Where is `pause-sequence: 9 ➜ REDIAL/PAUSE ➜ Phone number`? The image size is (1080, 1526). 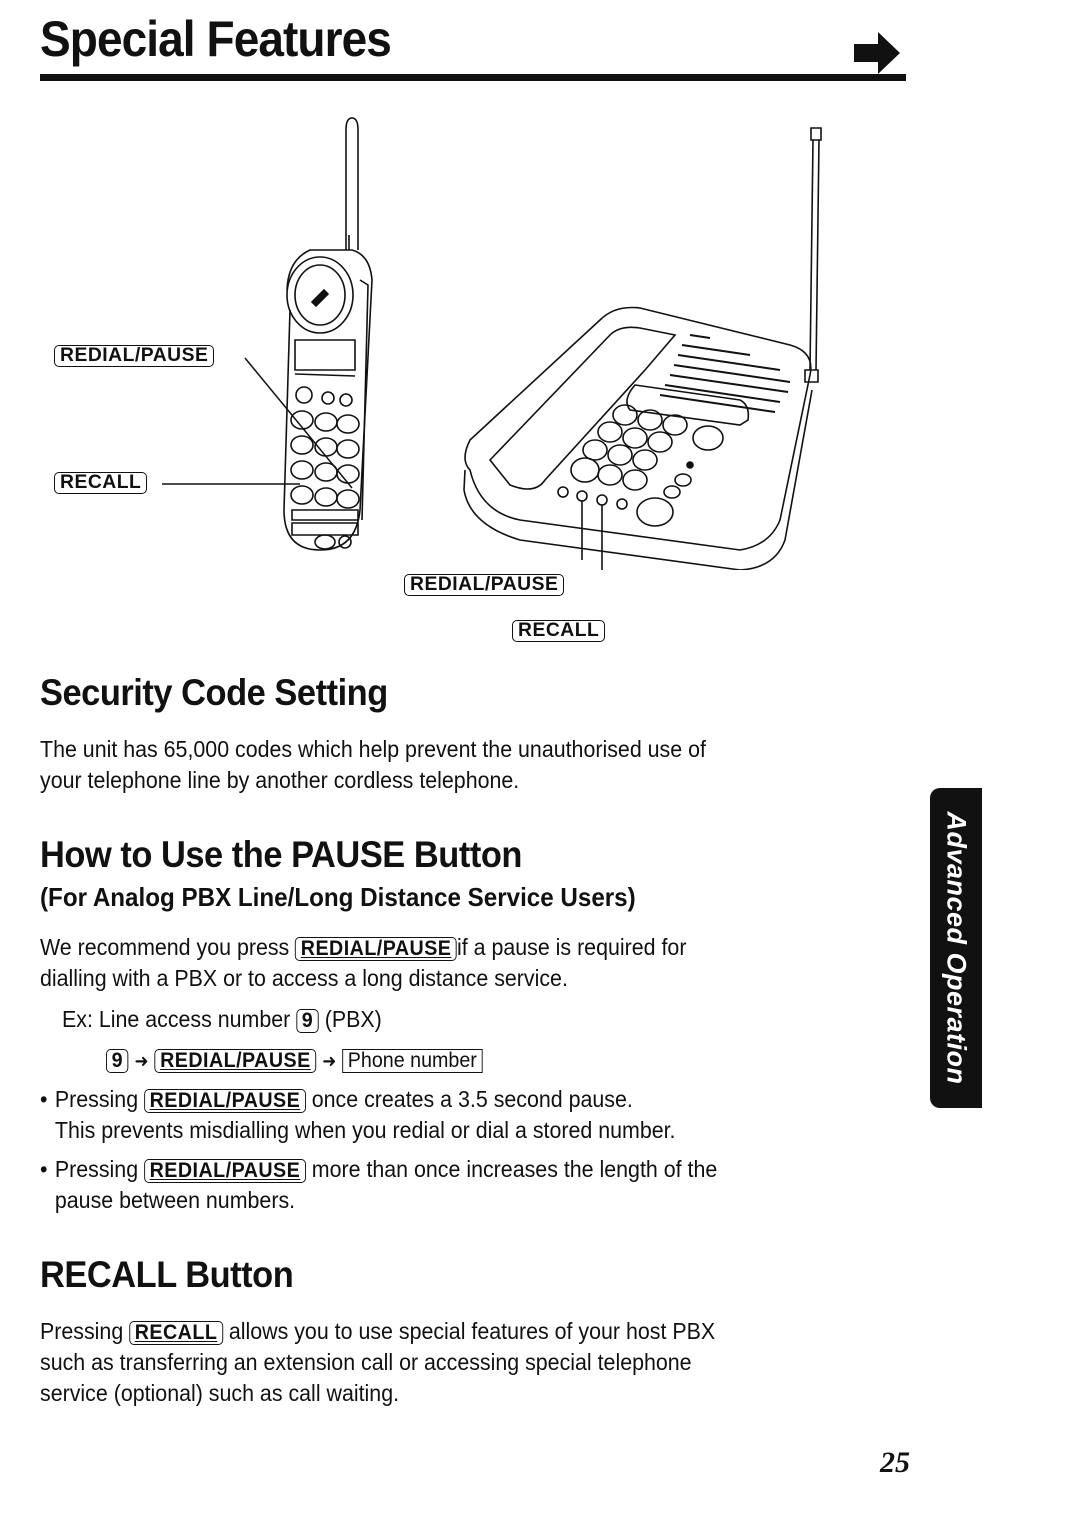 pause-sequence: 9 ➜ REDIAL/PAUSE ➜ Phone number is located at coordinates (524, 1060).